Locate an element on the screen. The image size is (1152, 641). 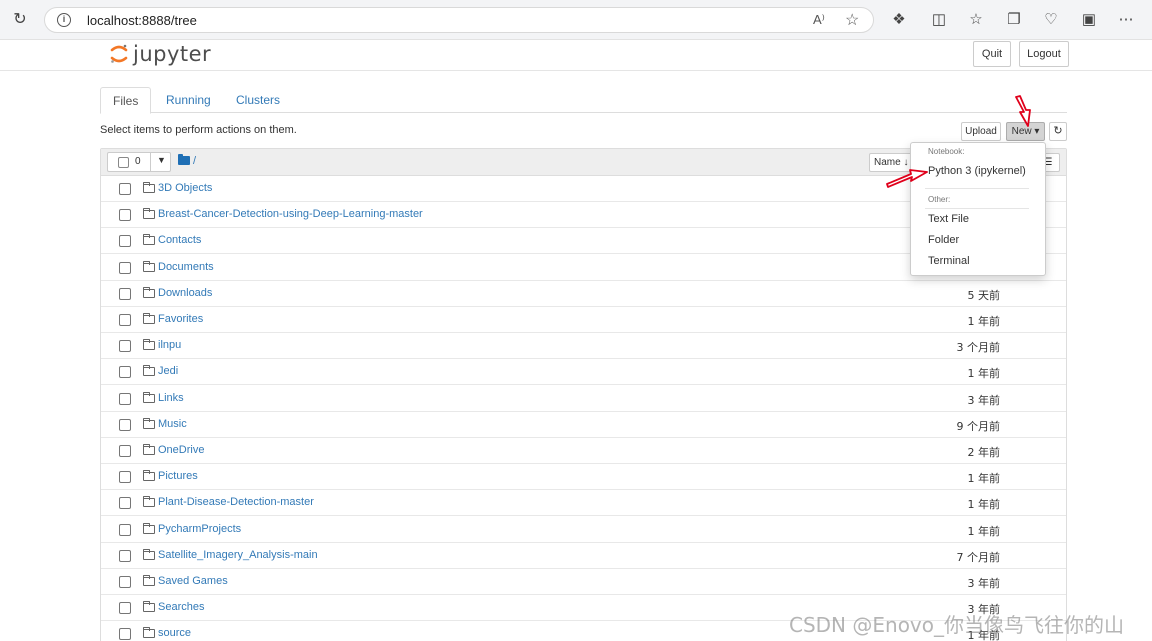
file-name-link: Downloads is located at coordinates (185, 293).